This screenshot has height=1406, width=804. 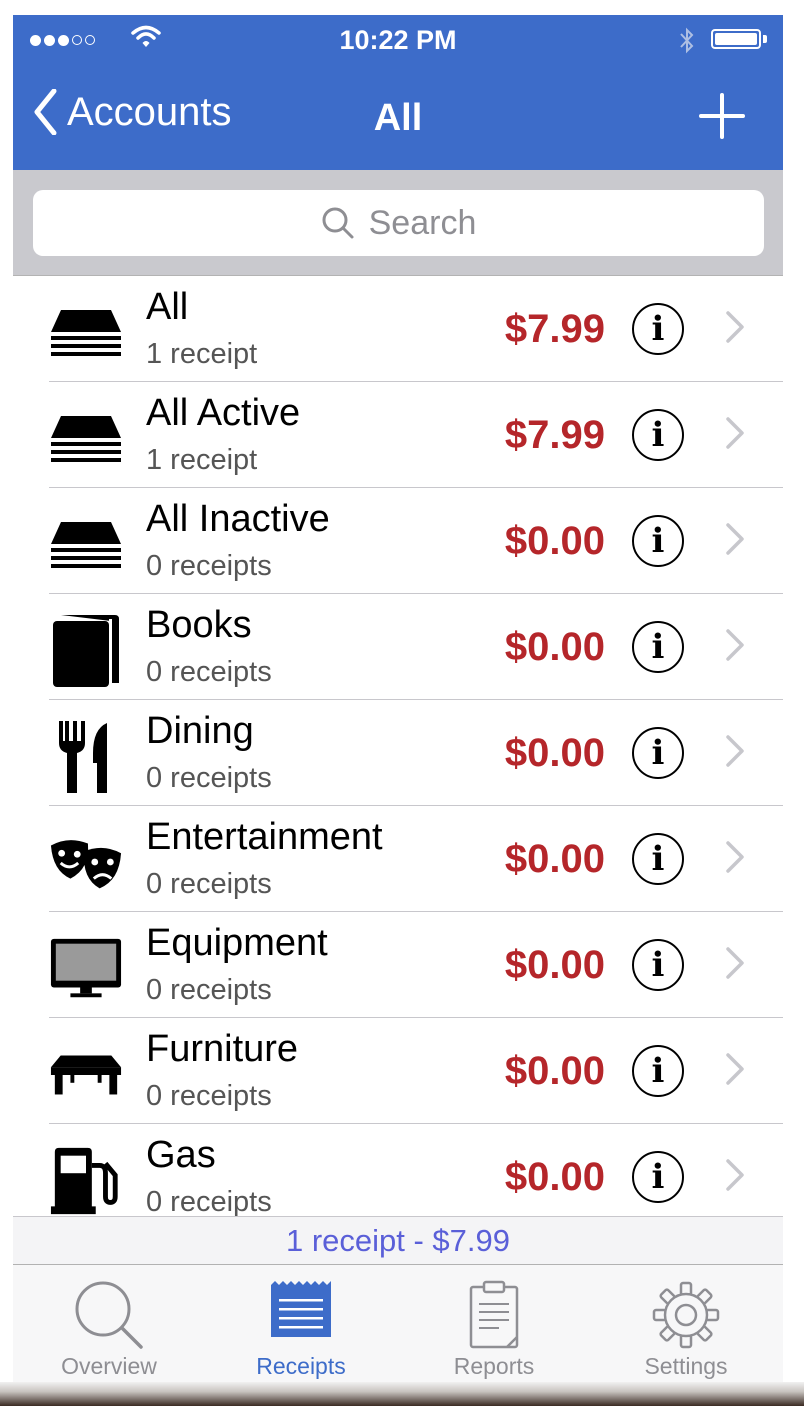 I want to click on gas-pump-icon, so click(x=86, y=1180).